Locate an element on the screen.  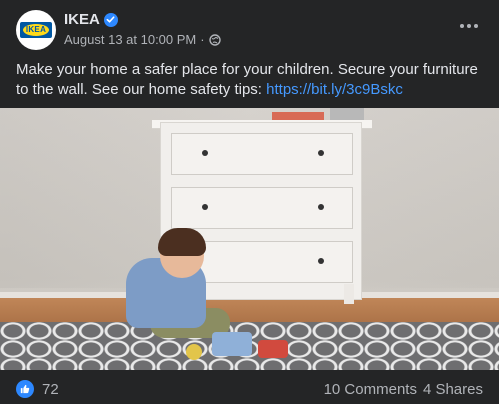
page-avatar: IKEA is located at coordinates (36, 30).